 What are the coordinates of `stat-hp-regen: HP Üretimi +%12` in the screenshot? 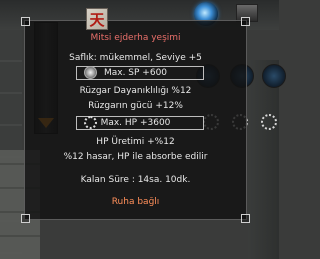 It's located at (135, 142).